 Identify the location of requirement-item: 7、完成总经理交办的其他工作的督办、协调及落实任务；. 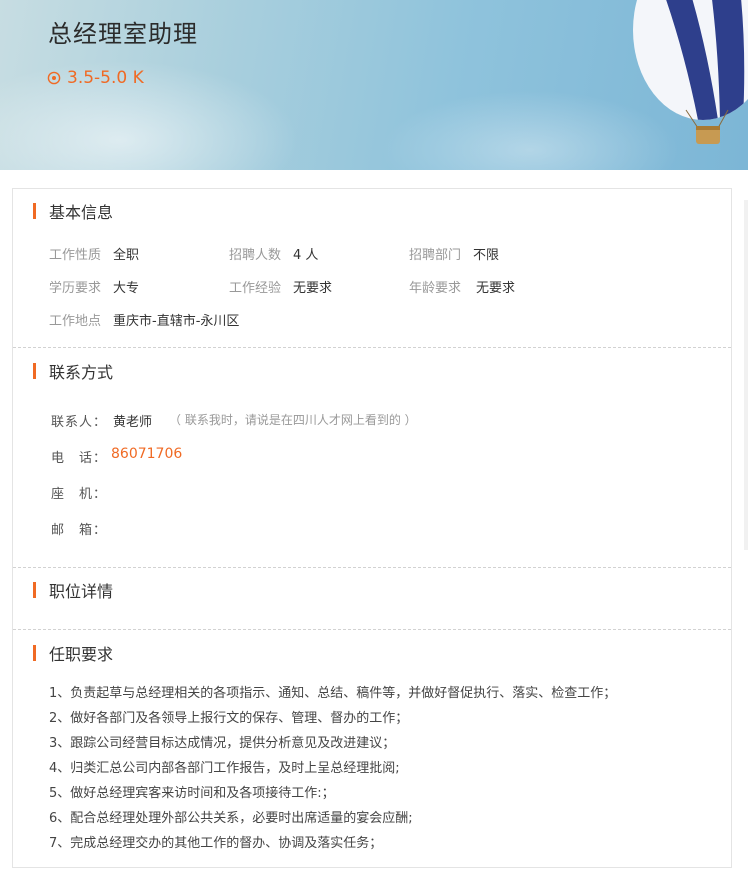
(216, 843).